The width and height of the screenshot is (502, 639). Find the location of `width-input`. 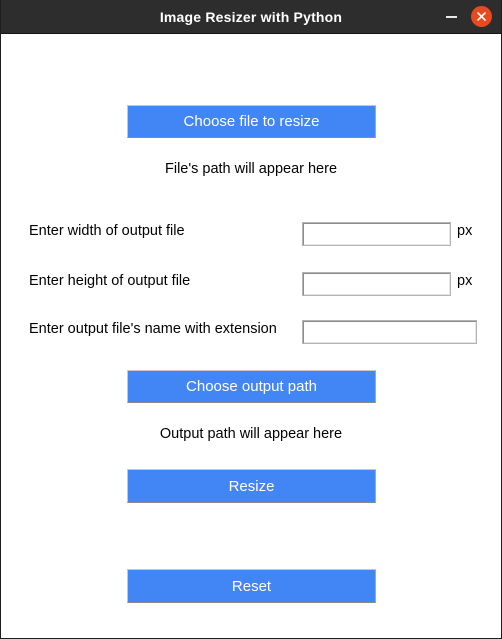

width-input is located at coordinates (376, 234).